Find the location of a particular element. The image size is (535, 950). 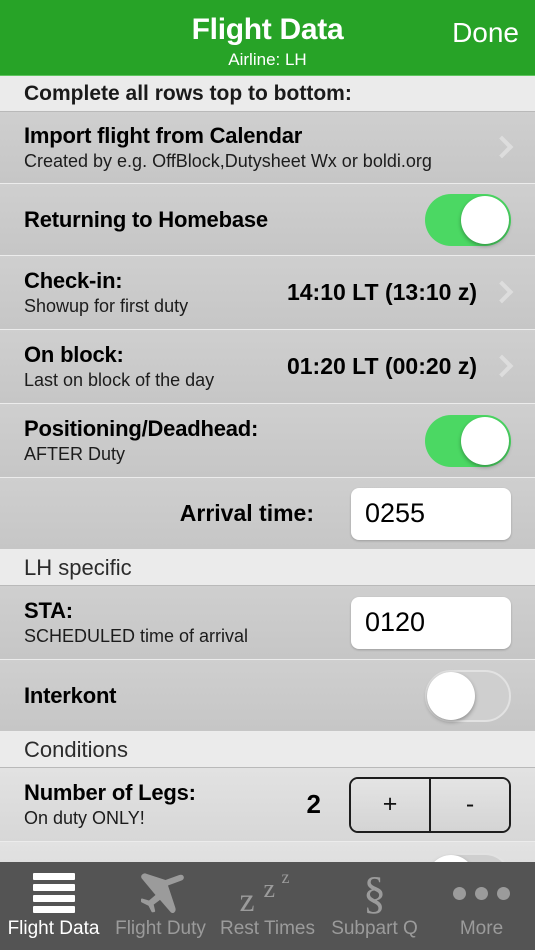

toggle-interkont is located at coordinates (468, 695).